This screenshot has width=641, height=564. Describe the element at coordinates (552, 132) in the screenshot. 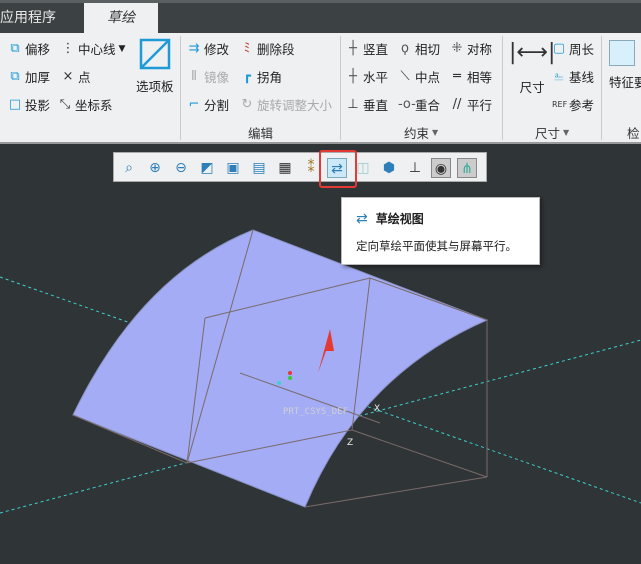

I see `group-label-dimension: 尺寸 ▼` at that location.